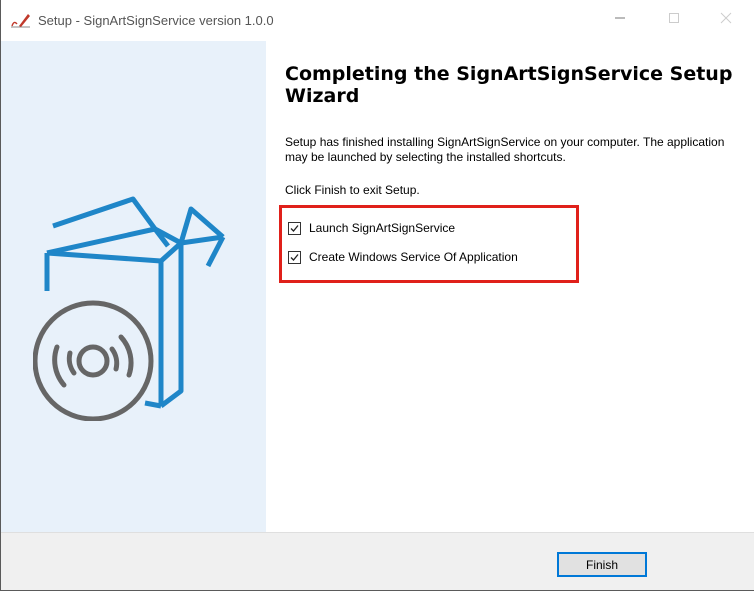  I want to click on minimize-button, so click(620, 20).